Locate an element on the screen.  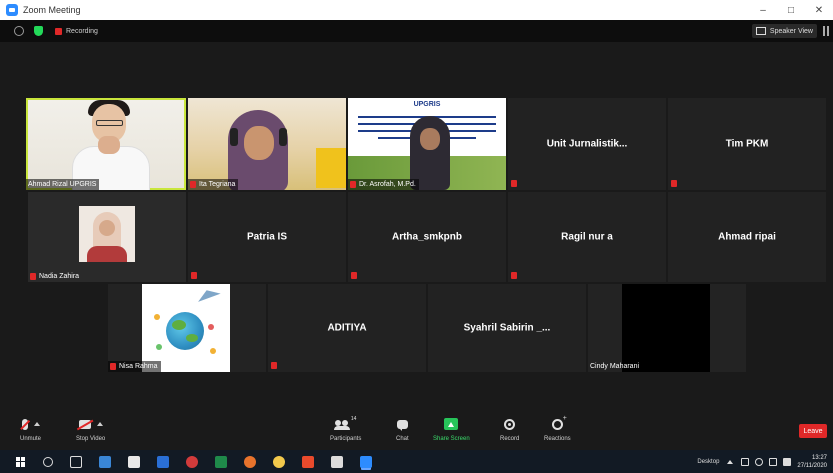
participant-tile: UPGRIS Dr. Asrofah, M.Pd. is located at coordinates (427, 144).